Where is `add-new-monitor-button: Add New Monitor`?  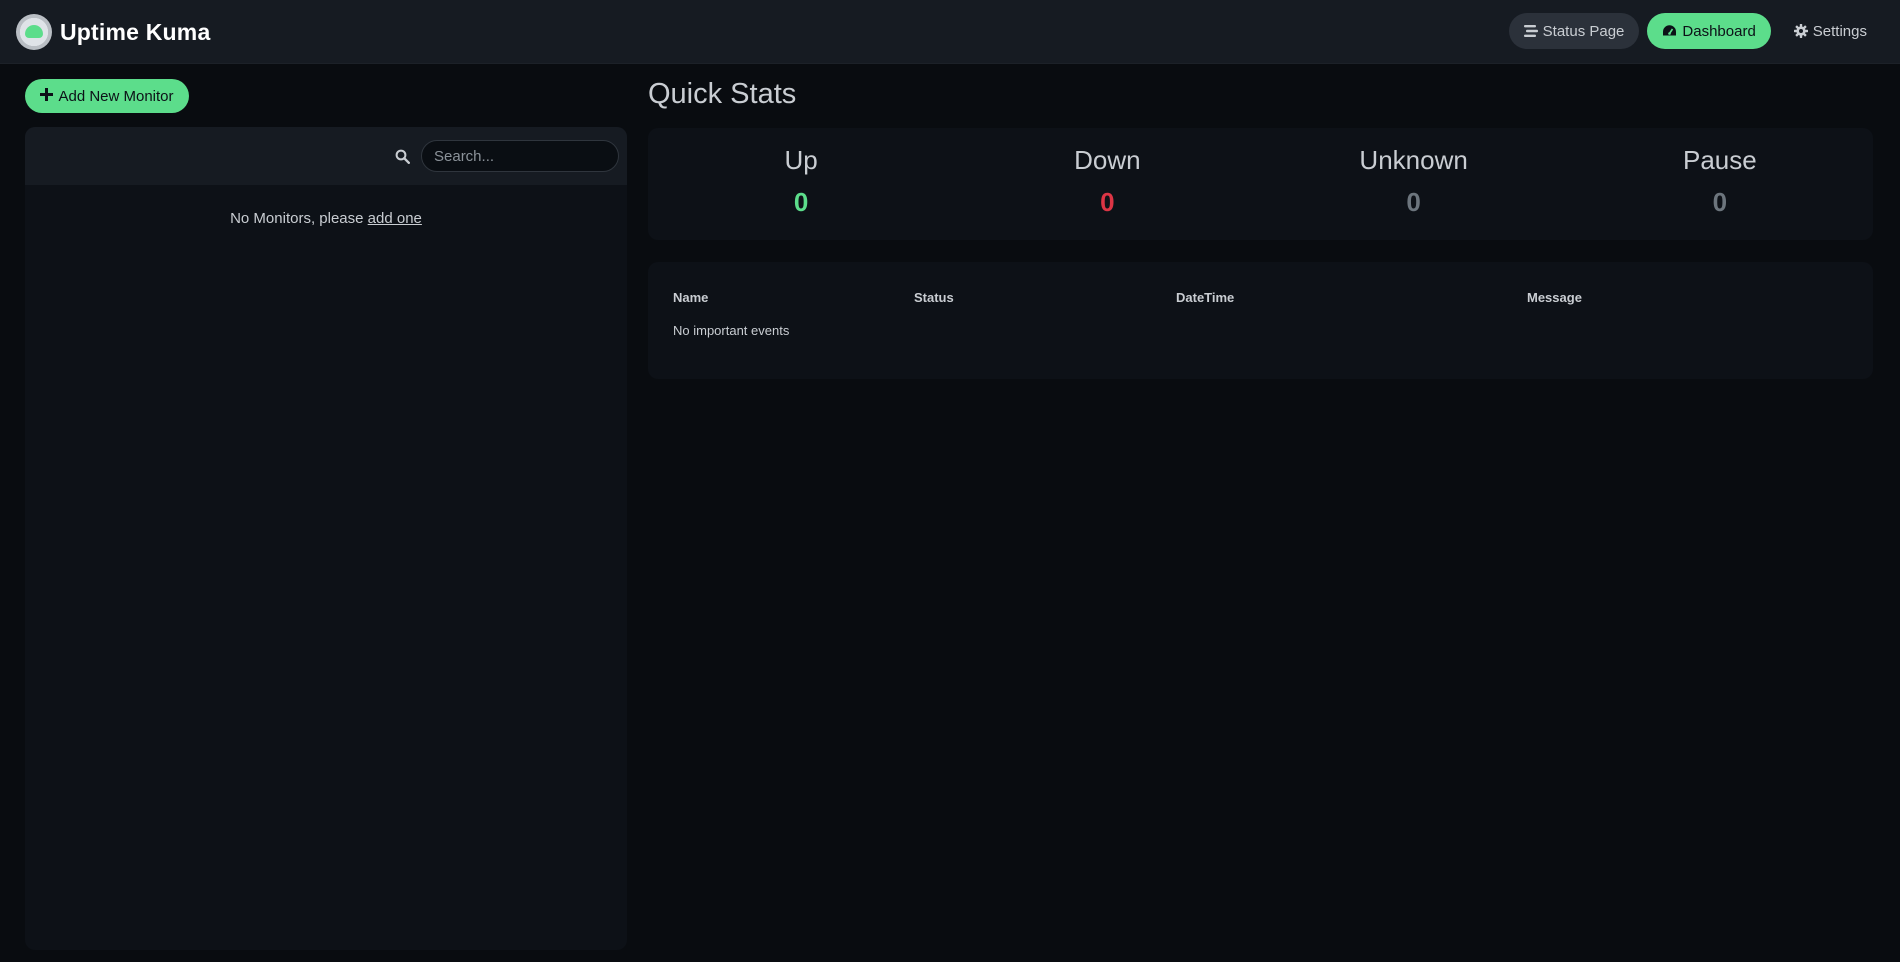 add-new-monitor-button: Add New Monitor is located at coordinates (107, 96).